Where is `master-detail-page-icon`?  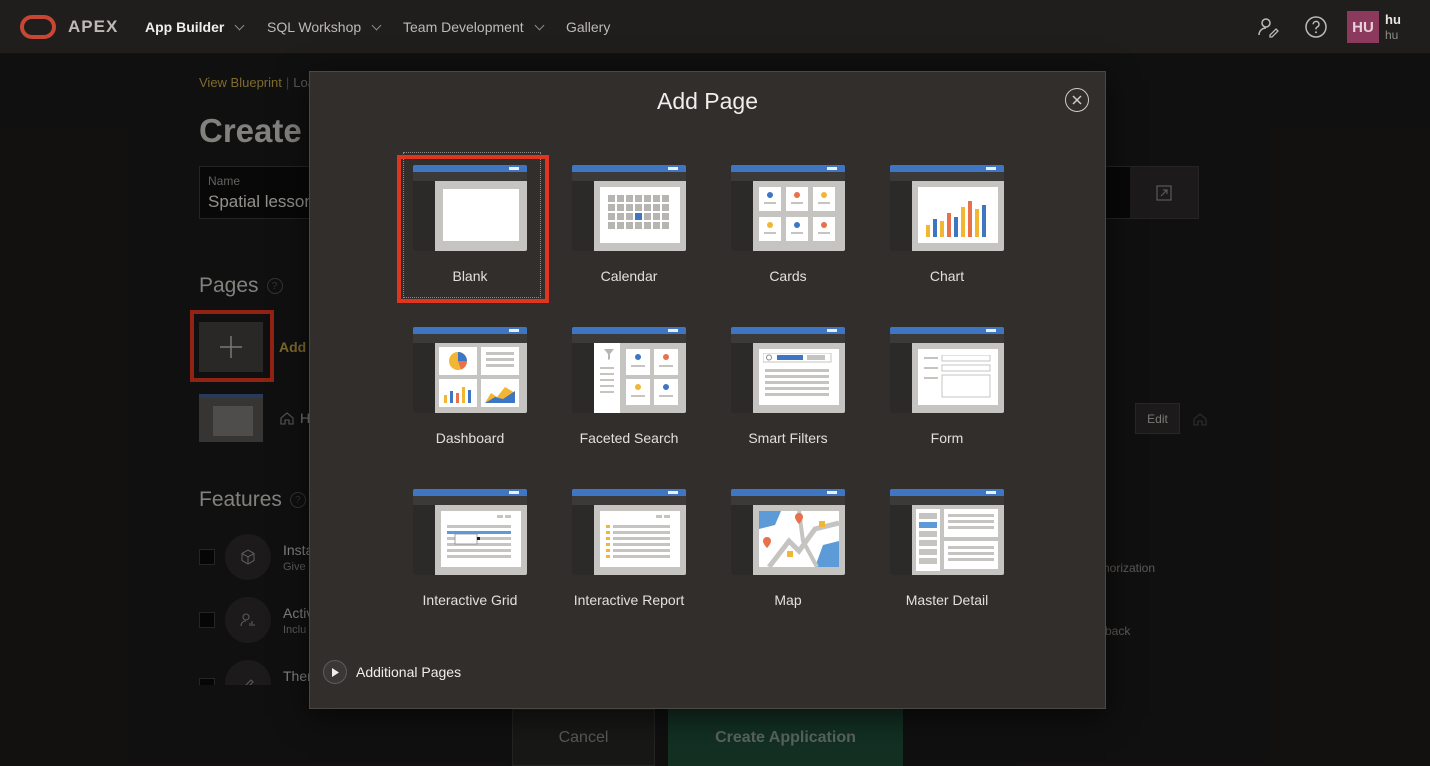
master-detail-page-icon is located at coordinates (947, 532).